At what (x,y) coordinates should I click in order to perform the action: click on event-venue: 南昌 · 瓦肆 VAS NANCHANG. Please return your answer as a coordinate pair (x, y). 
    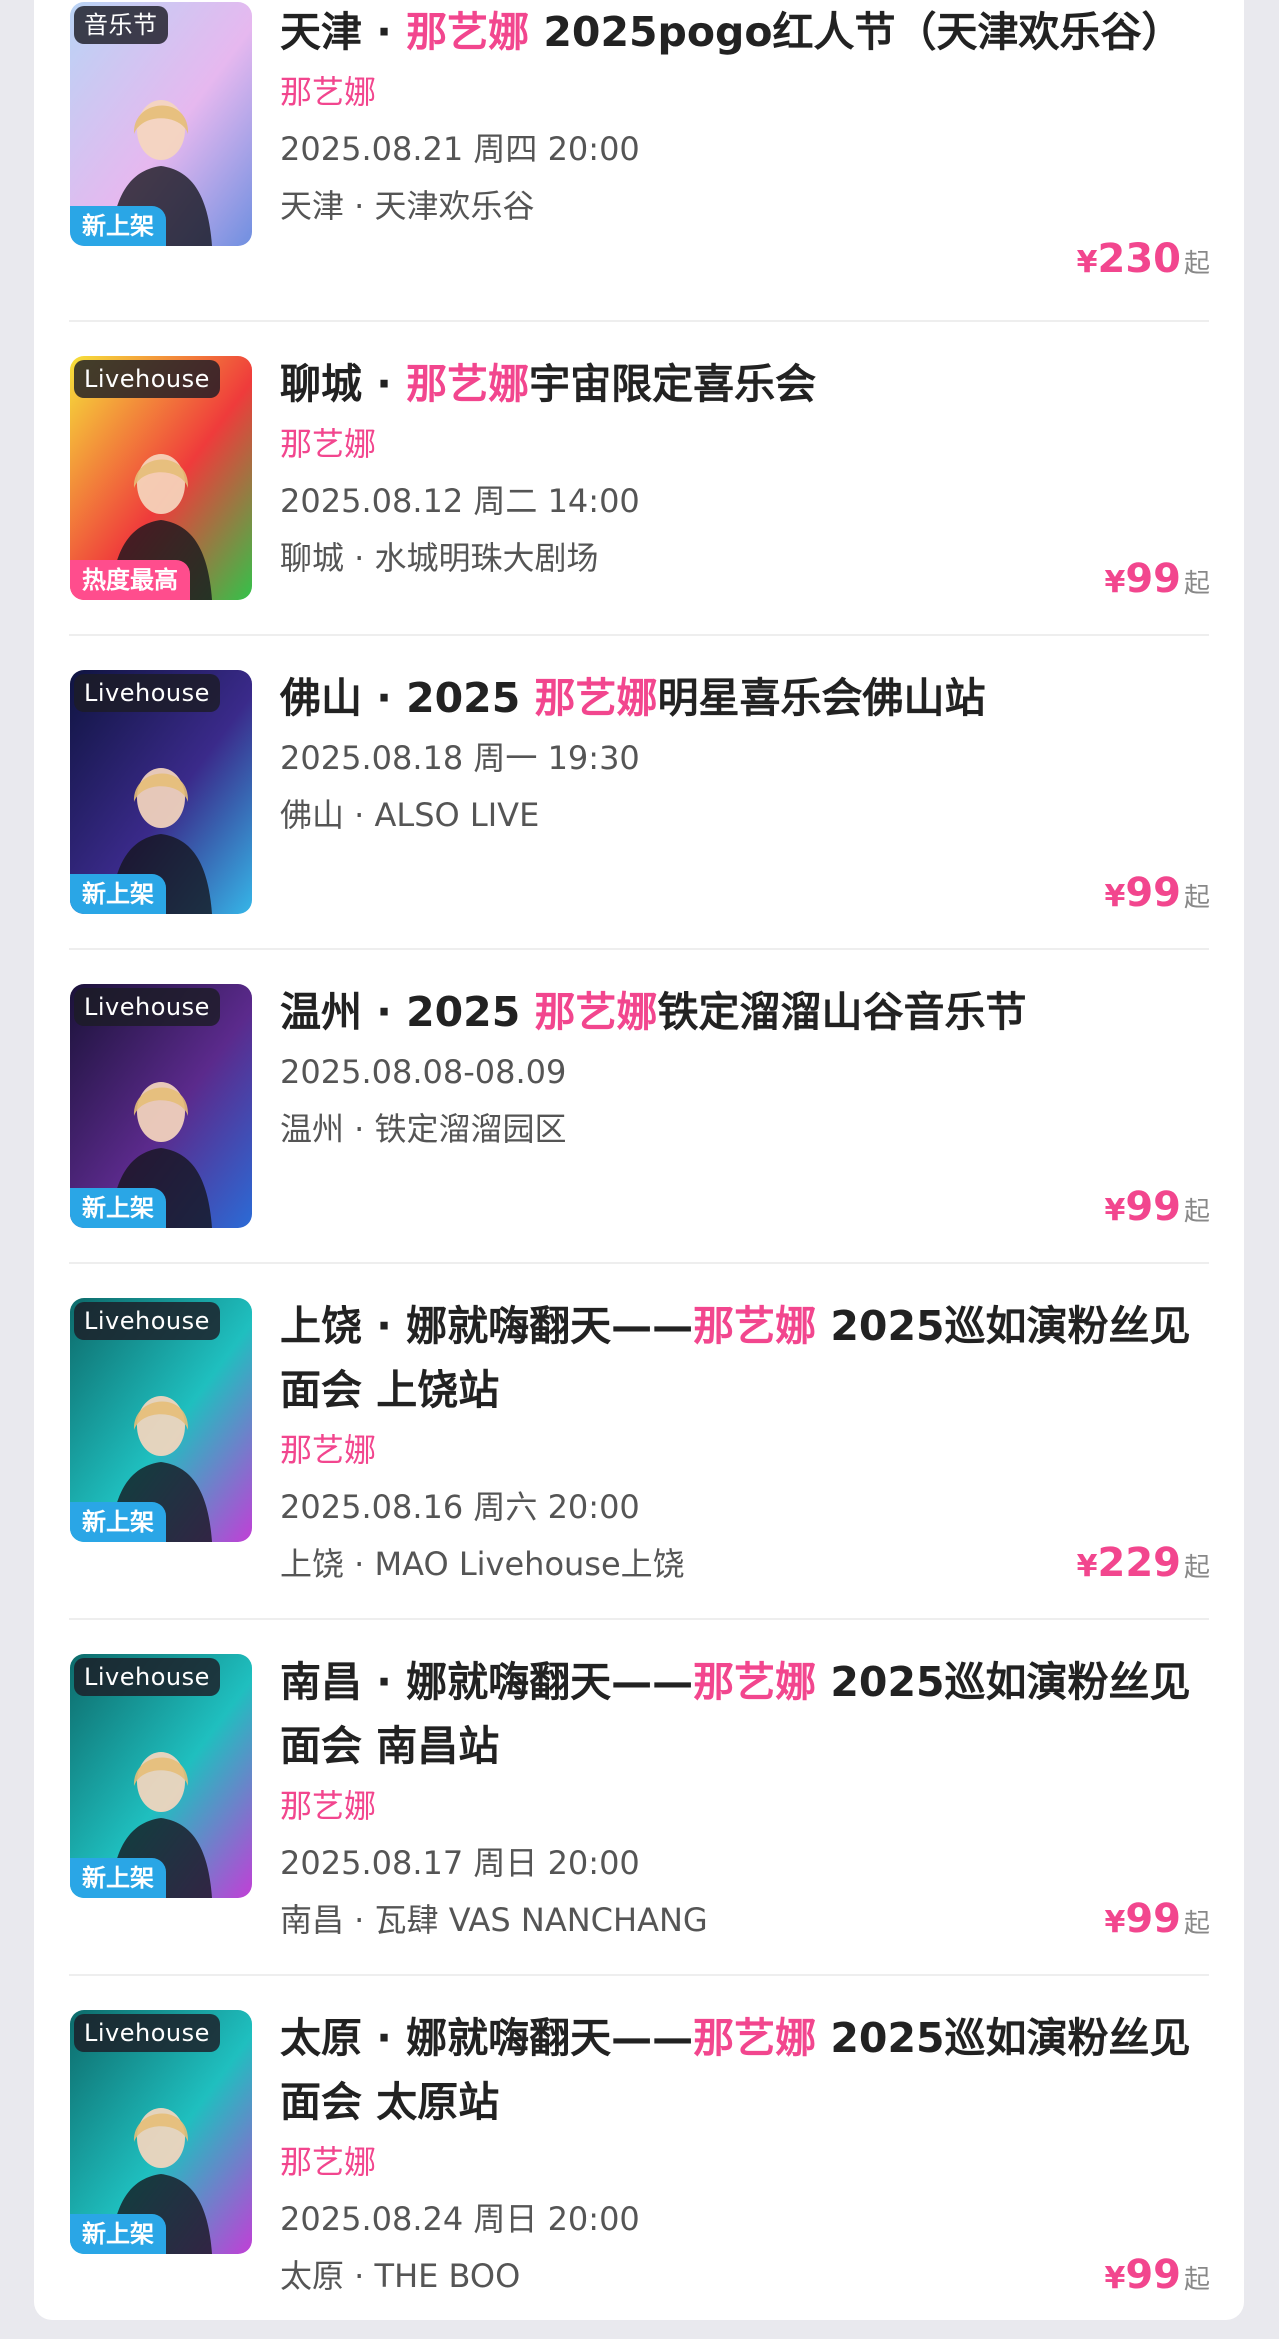
    Looking at the image, I should click on (494, 1920).